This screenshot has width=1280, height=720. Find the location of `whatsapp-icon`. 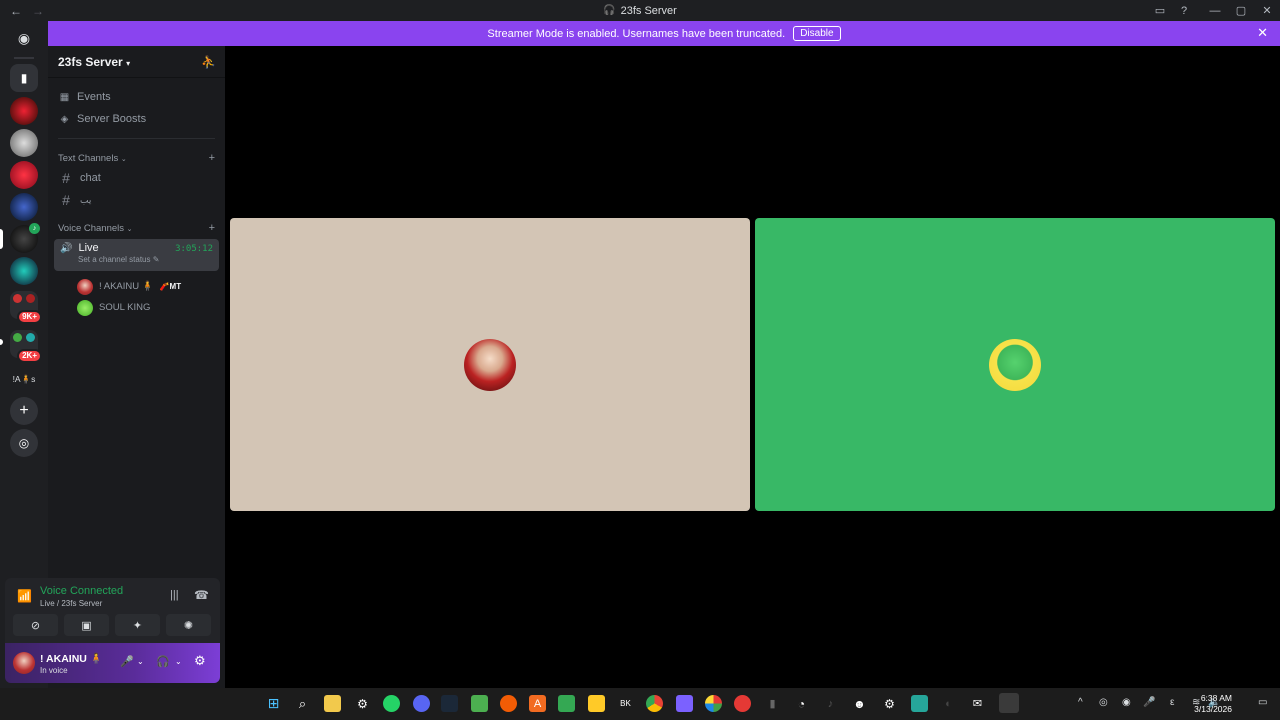

whatsapp-icon is located at coordinates (391, 703).